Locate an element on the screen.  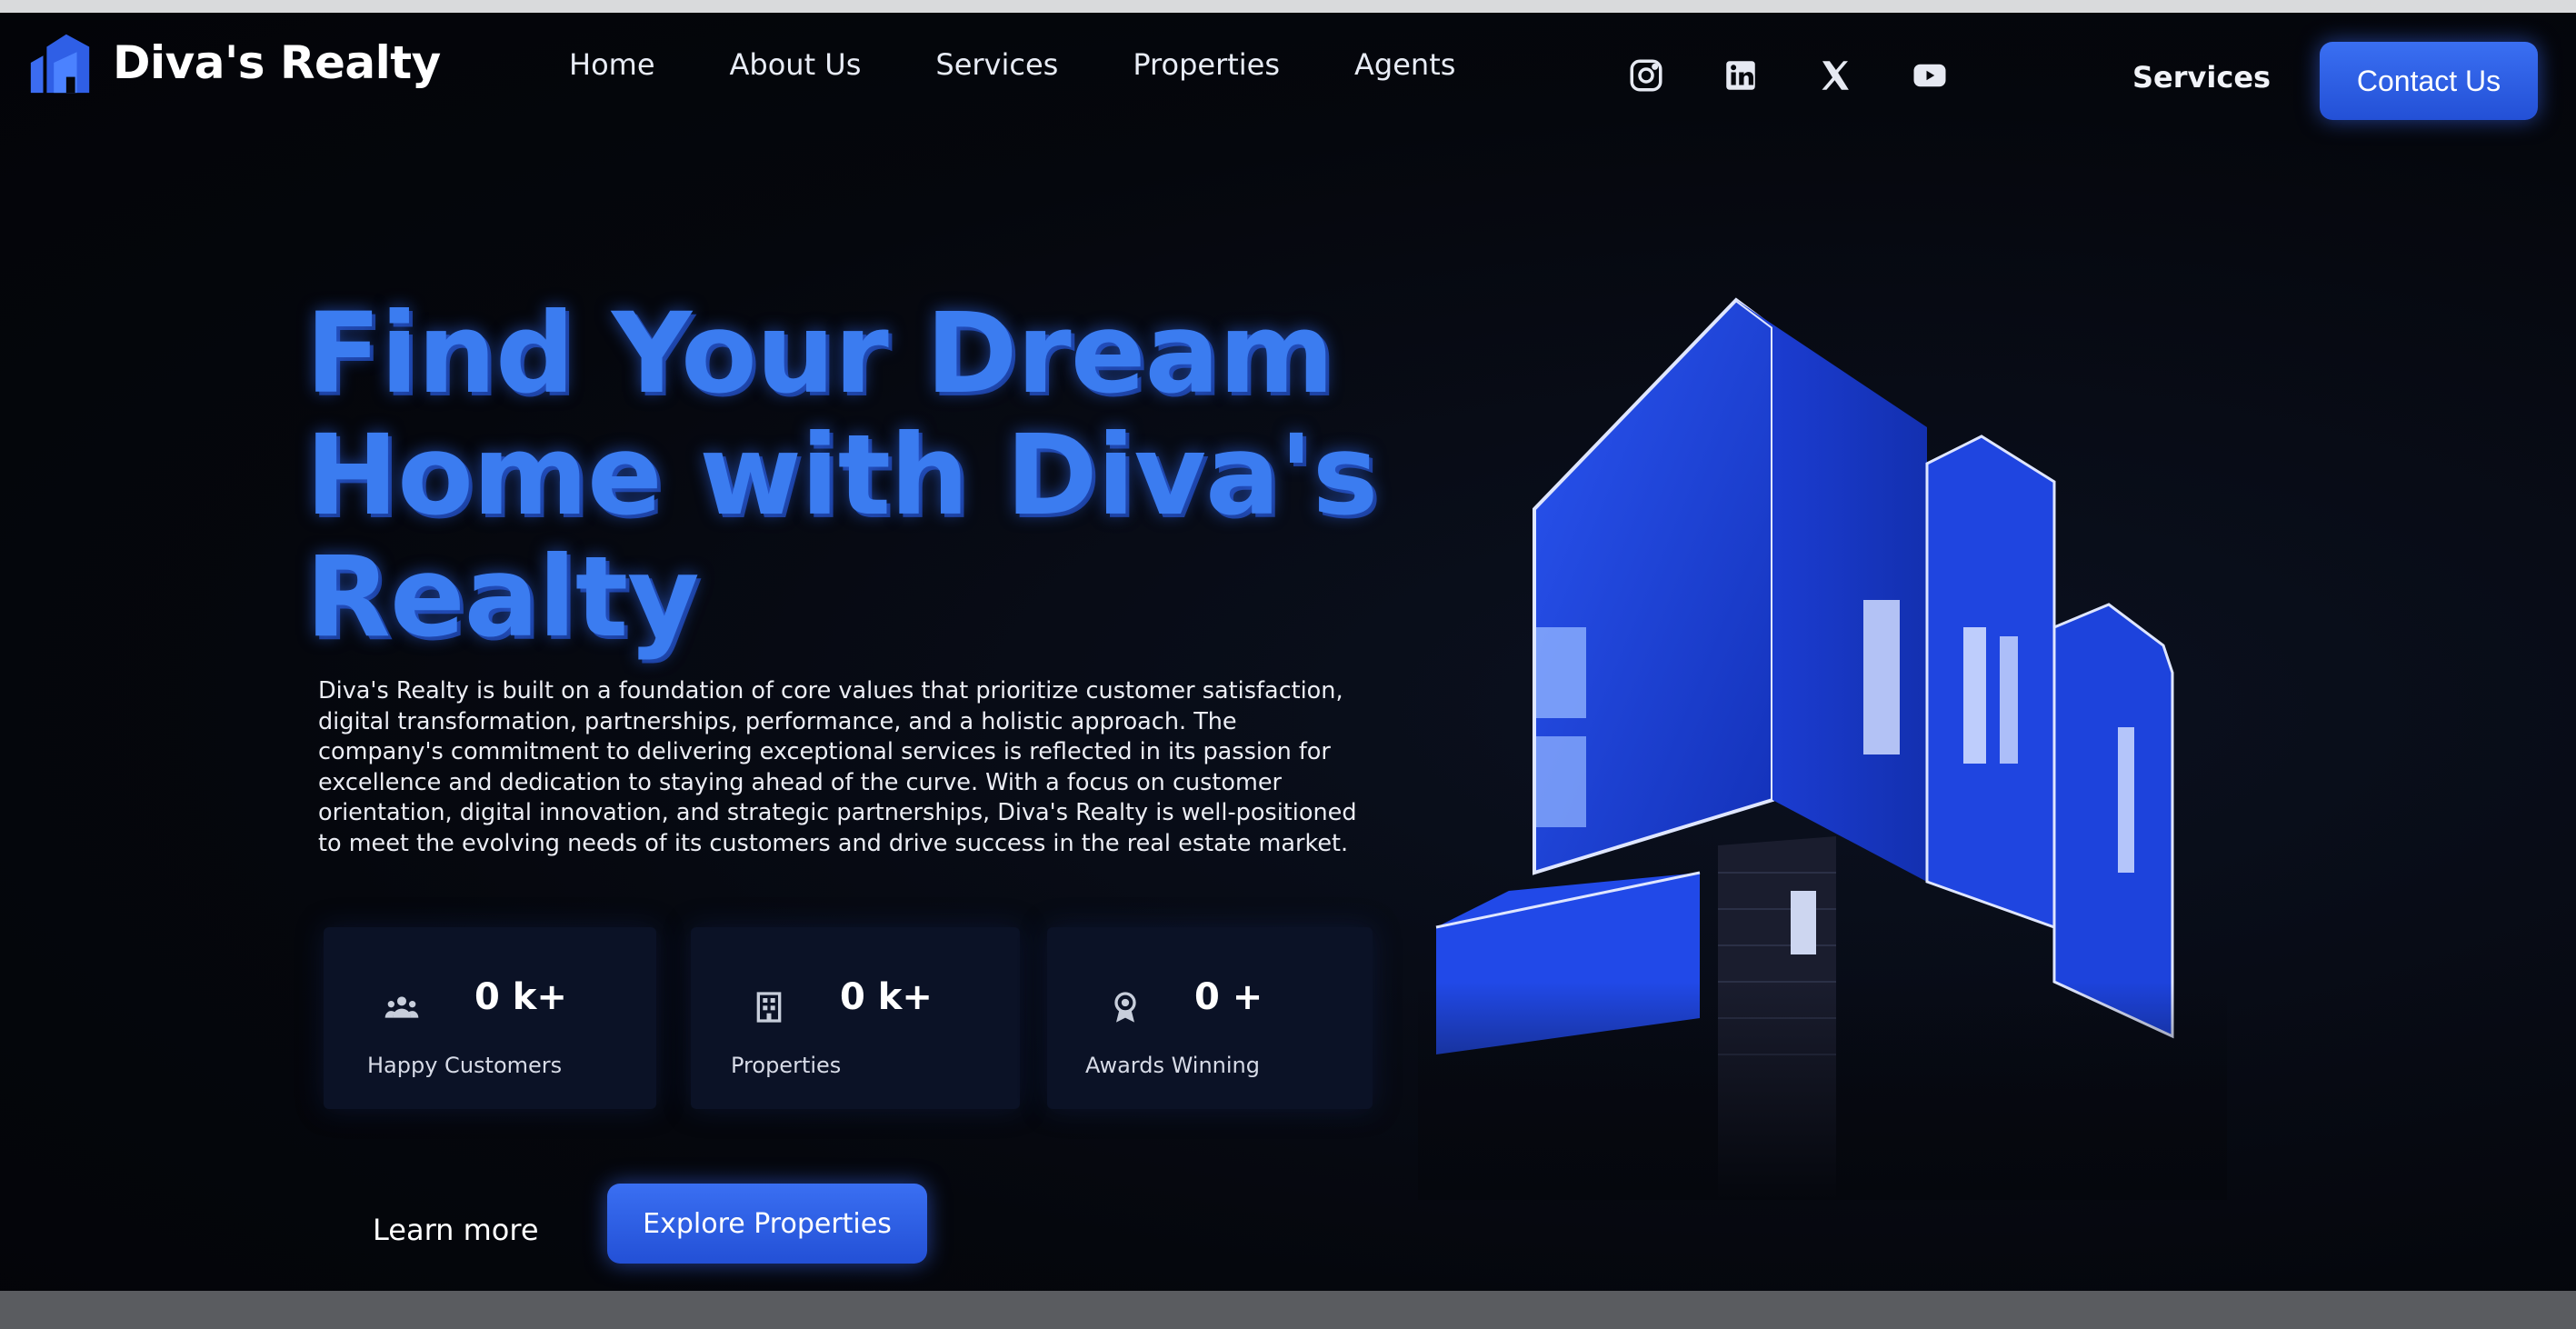
nav-services: Services is located at coordinates (996, 64).